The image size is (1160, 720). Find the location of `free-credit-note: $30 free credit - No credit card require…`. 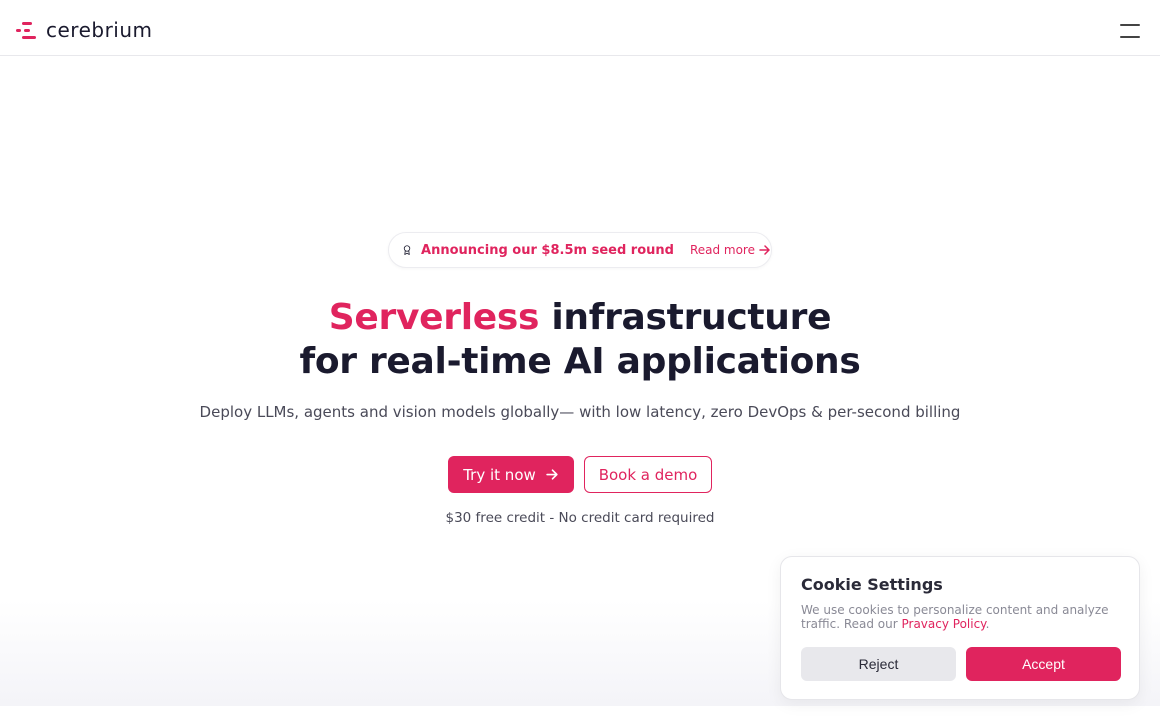

free-credit-note: $30 free credit - No credit card require… is located at coordinates (580, 518).